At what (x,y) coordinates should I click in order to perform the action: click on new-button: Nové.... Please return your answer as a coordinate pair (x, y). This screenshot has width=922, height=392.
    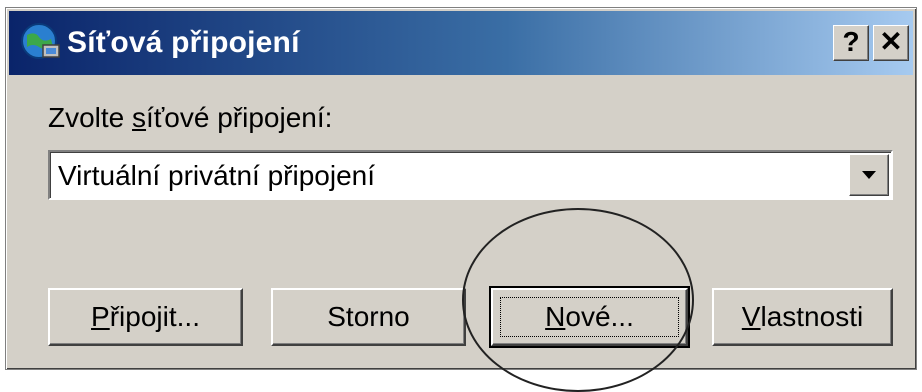
    Looking at the image, I should click on (589, 317).